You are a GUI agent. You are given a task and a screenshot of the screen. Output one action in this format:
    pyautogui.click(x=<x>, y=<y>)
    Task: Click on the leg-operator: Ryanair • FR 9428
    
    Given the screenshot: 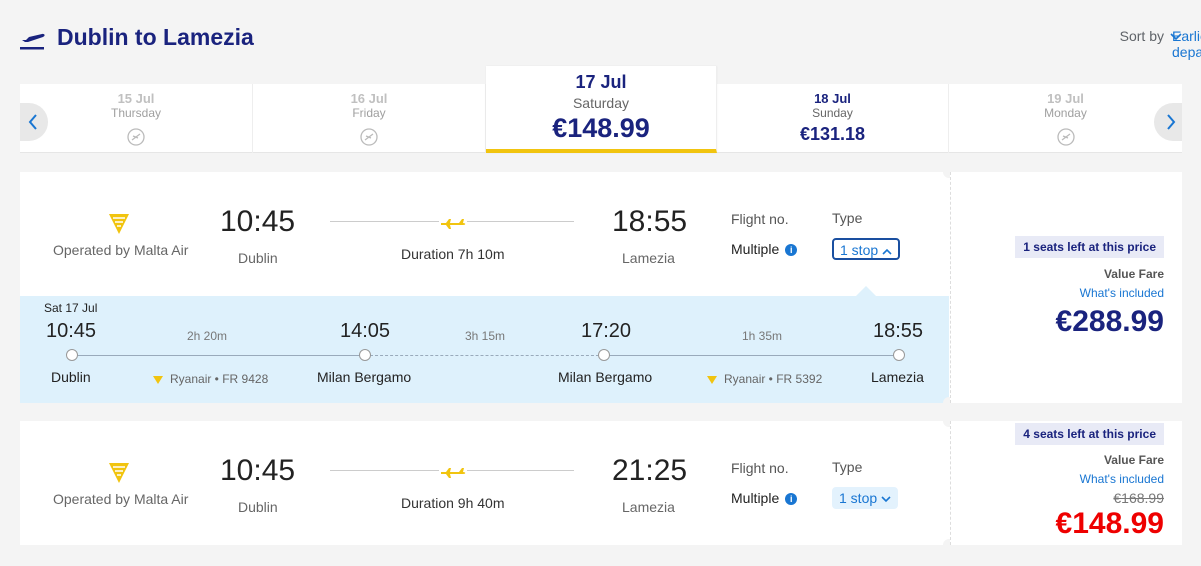 What is the action you would take?
    pyautogui.click(x=210, y=379)
    